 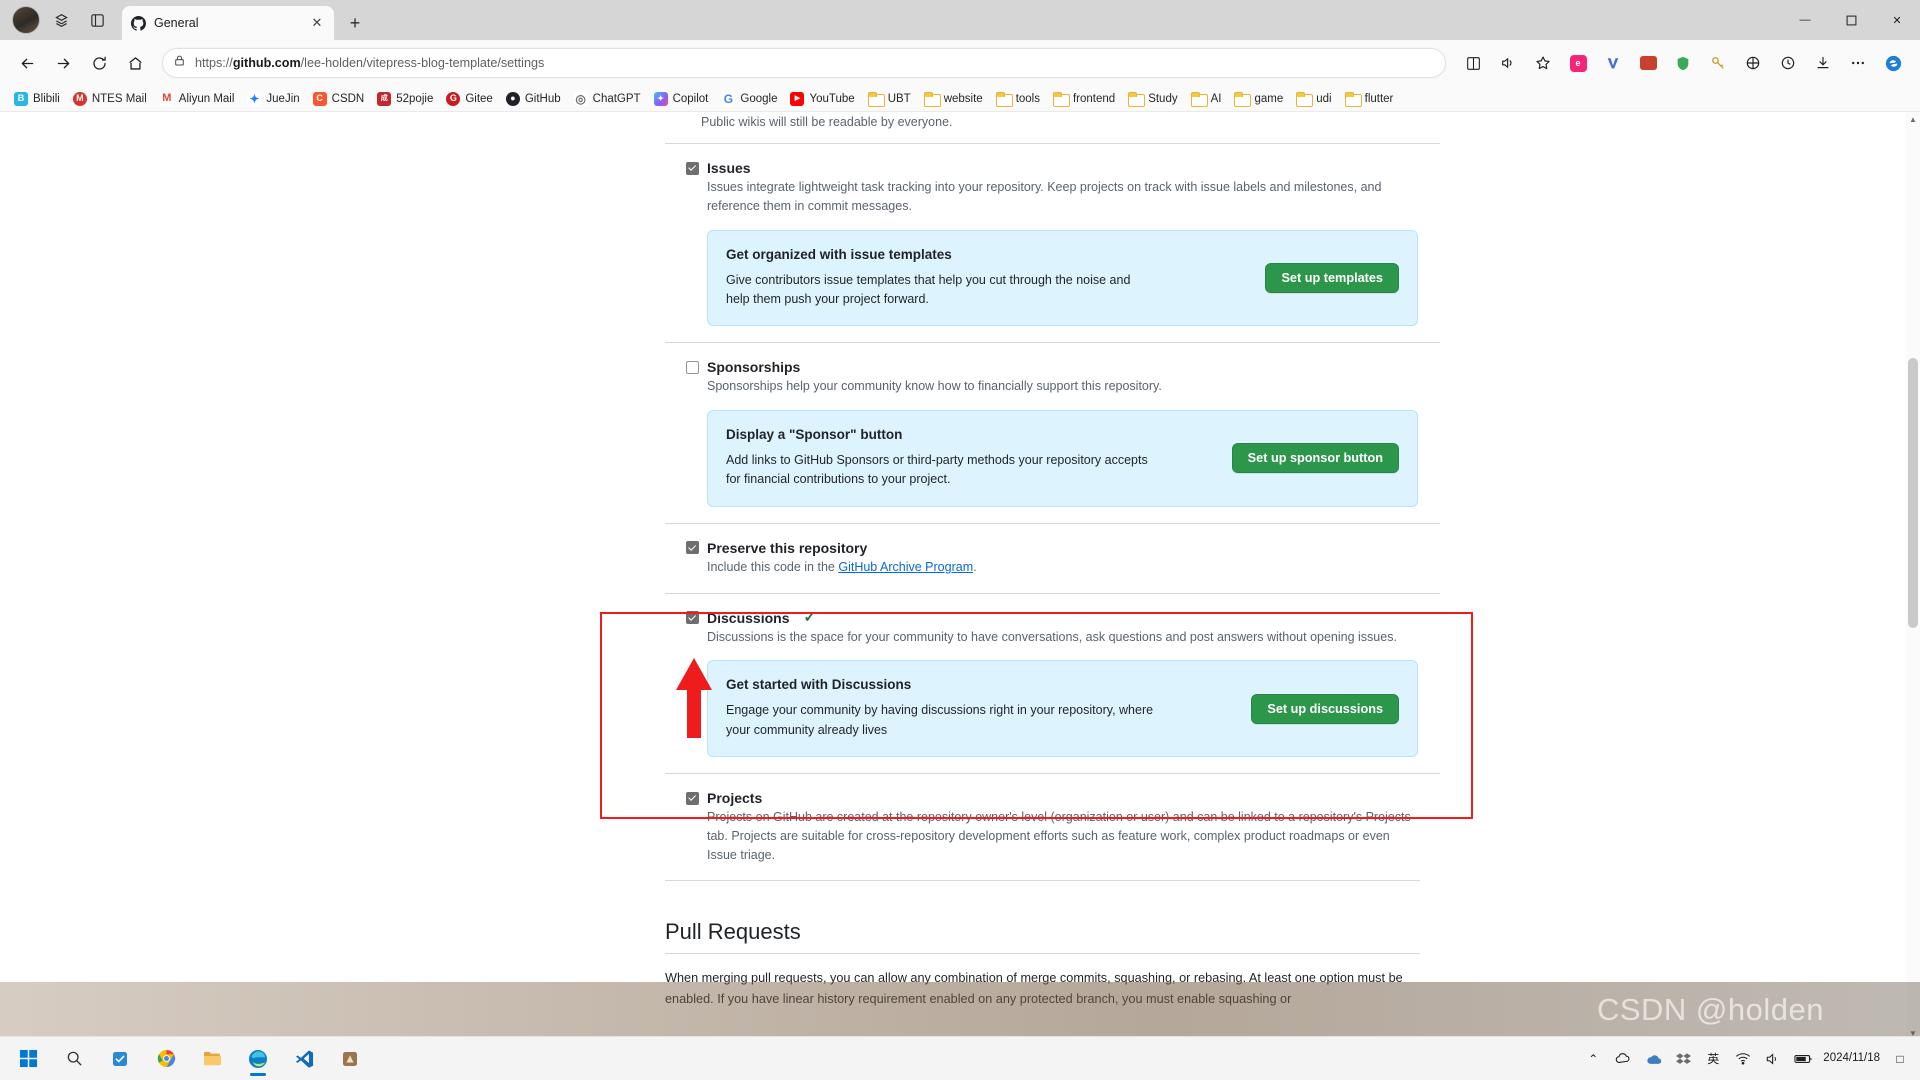 What do you see at coordinates (1613, 63) in the screenshot?
I see `v-icon` at bounding box center [1613, 63].